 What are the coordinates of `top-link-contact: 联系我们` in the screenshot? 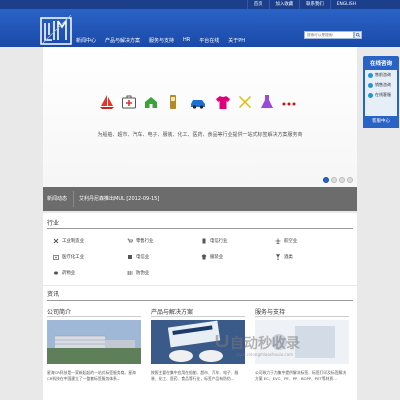 It's located at (314, 4).